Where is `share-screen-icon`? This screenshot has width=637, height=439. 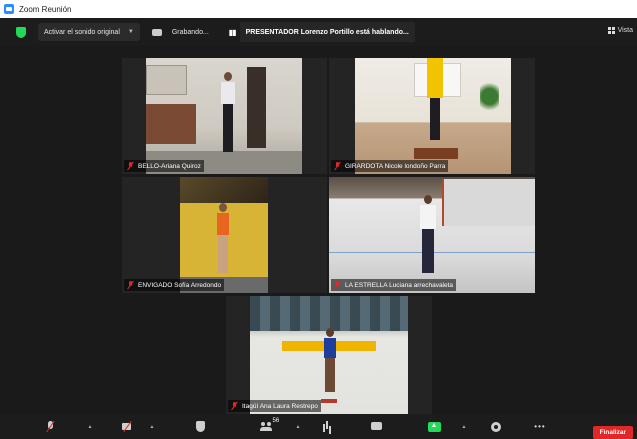 share-screen-icon is located at coordinates (434, 426).